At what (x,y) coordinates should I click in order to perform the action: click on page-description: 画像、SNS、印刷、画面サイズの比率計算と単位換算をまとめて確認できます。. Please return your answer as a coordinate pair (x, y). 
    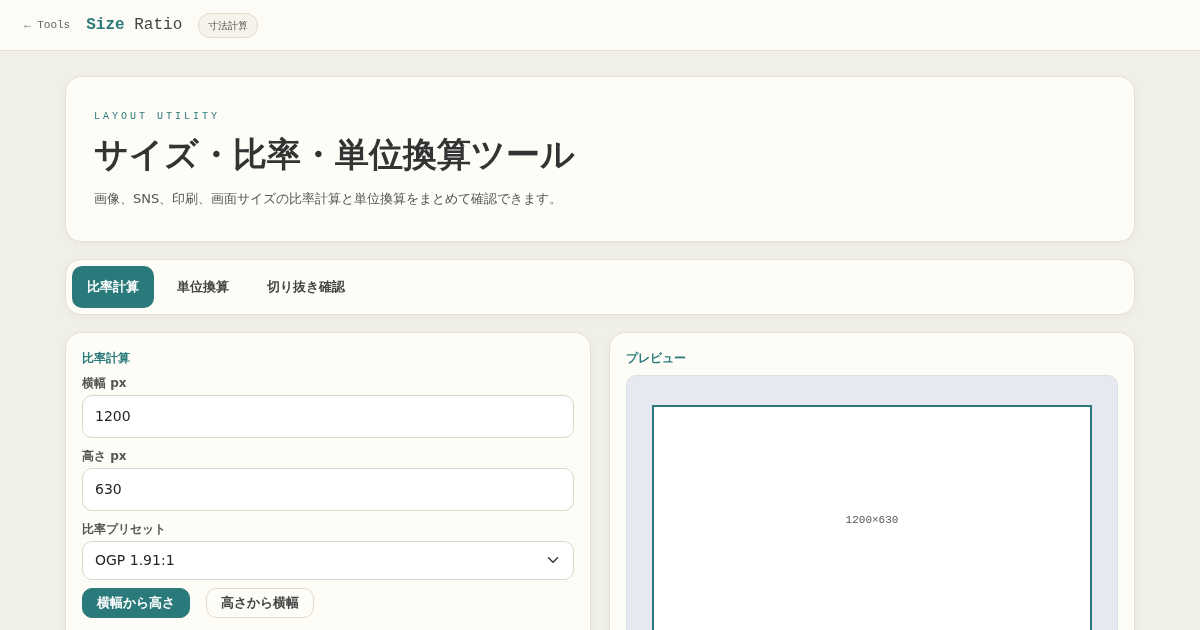
    Looking at the image, I should click on (329, 198).